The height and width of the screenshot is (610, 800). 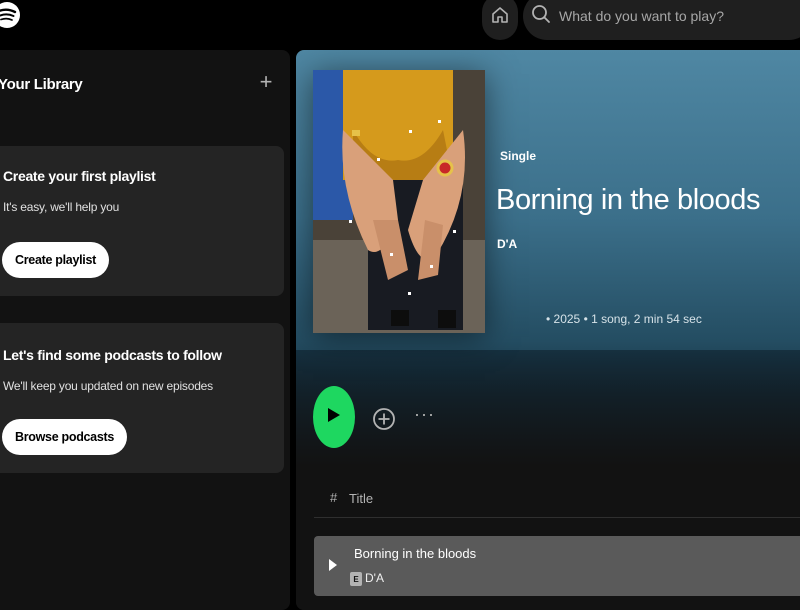 What do you see at coordinates (41, 84) in the screenshot?
I see `library-title: Your Library` at bounding box center [41, 84].